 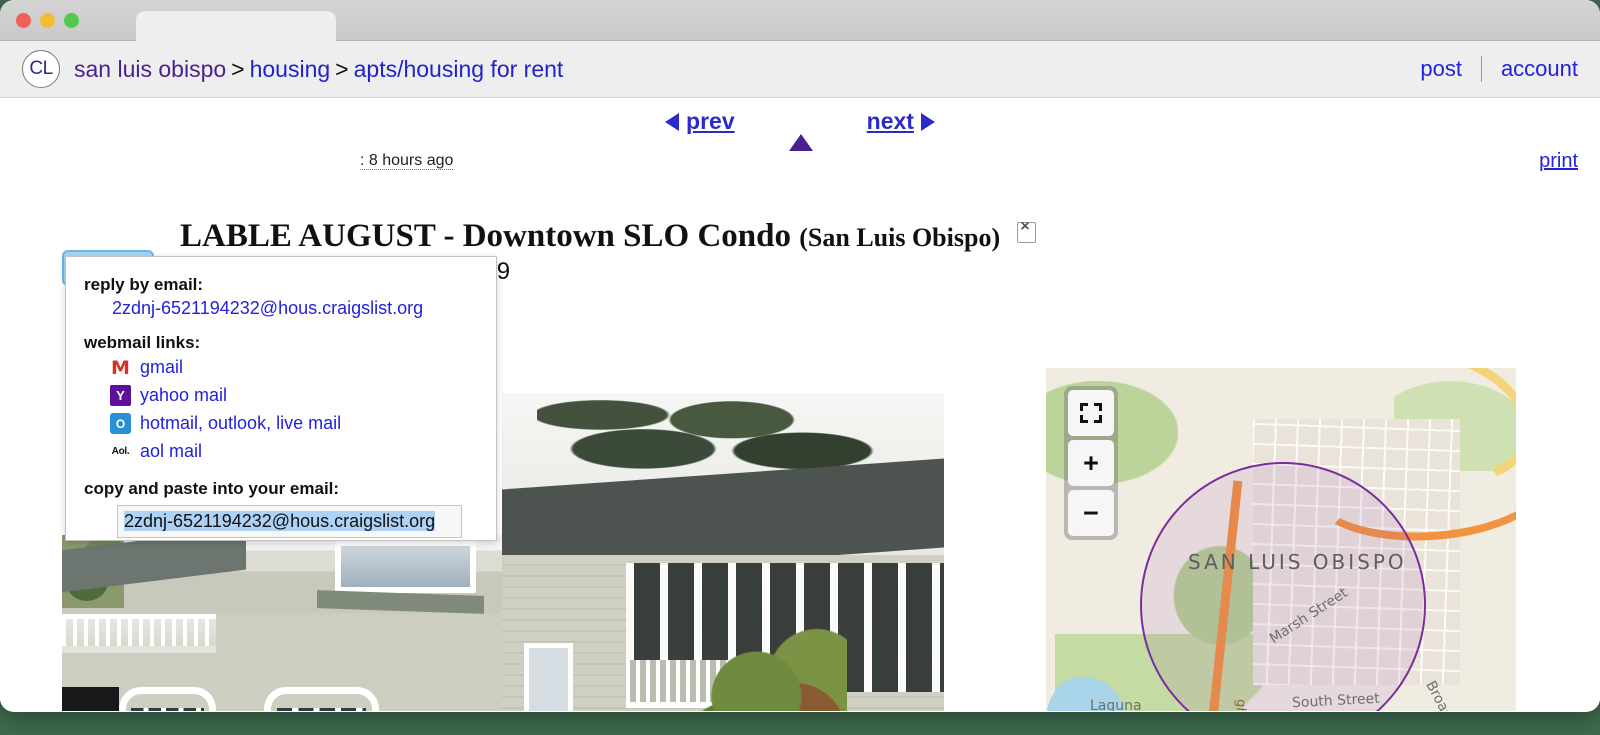 I want to click on reply-email-address-link: 2zdnj-6521194232@hous.craigslist.org, so click(x=294, y=308).